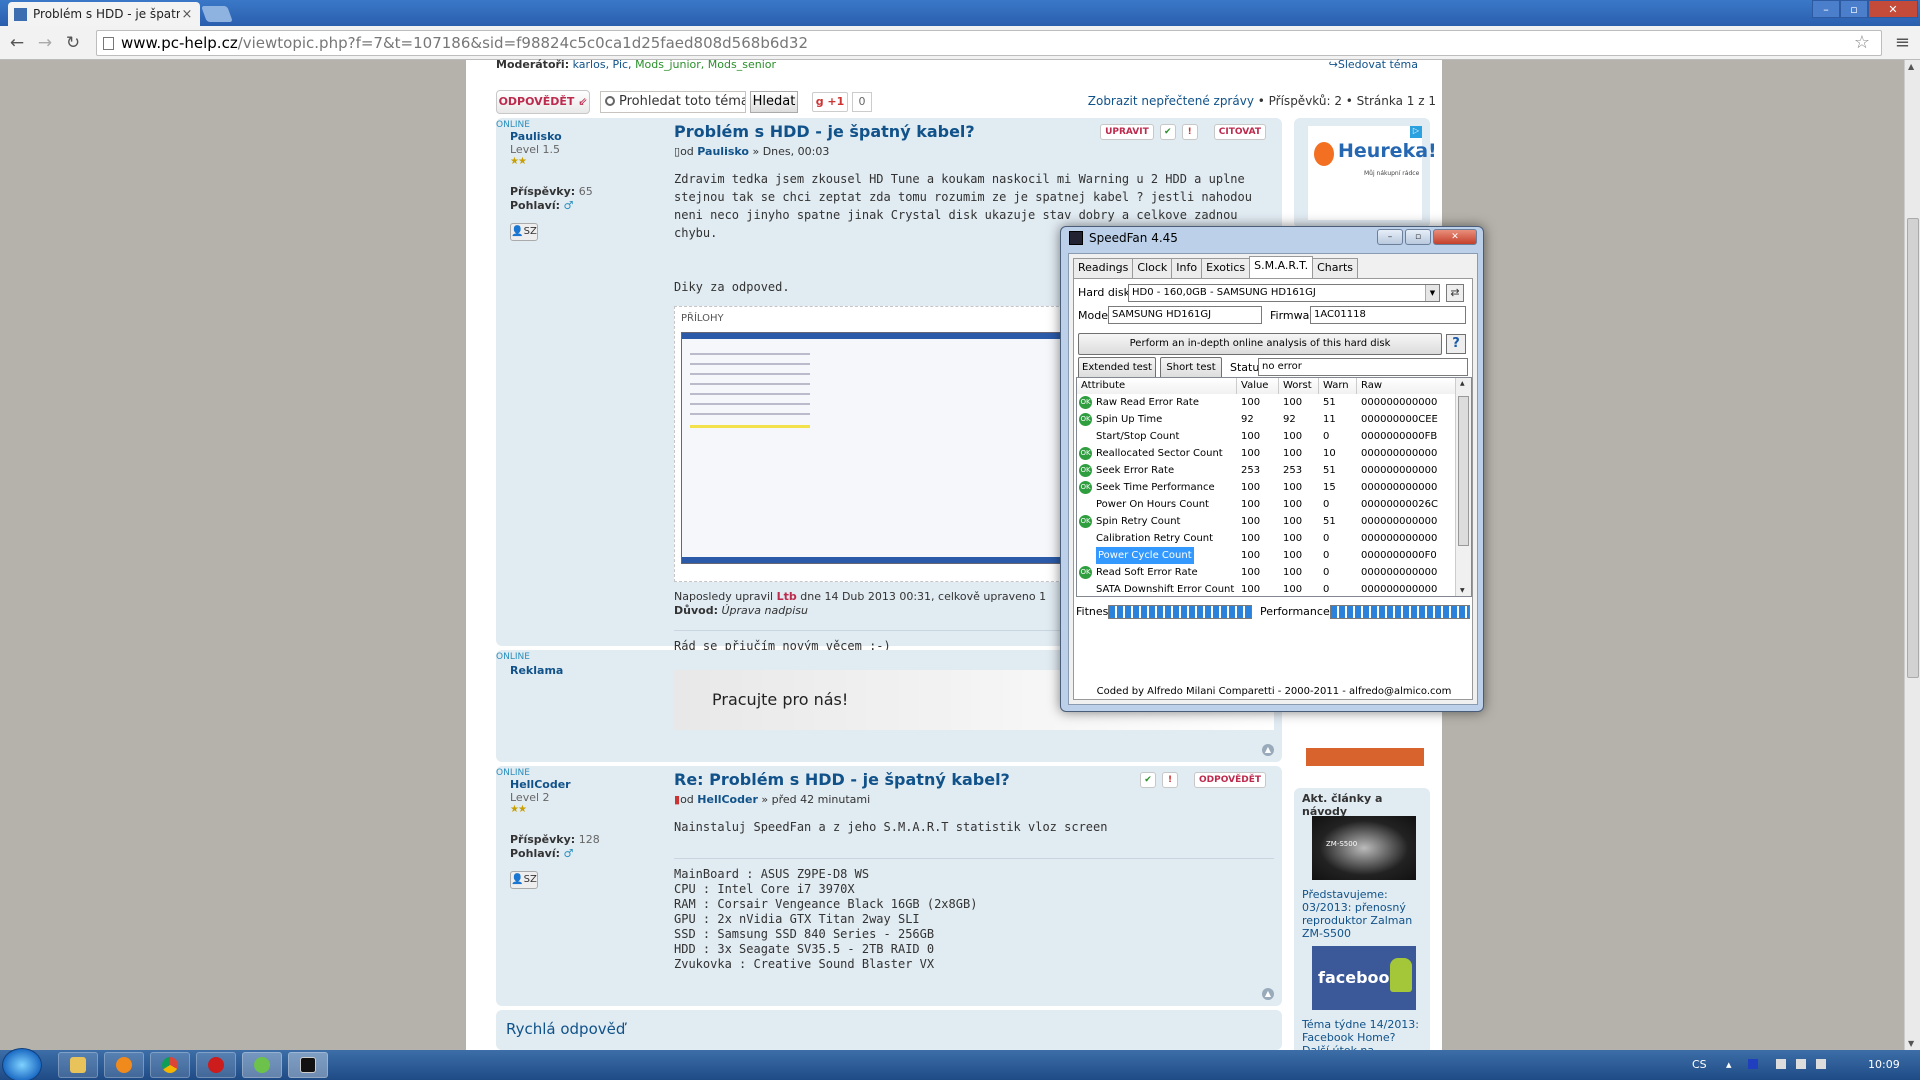  Describe the element at coordinates (22, 1064) in the screenshot. I see `start-button` at that location.